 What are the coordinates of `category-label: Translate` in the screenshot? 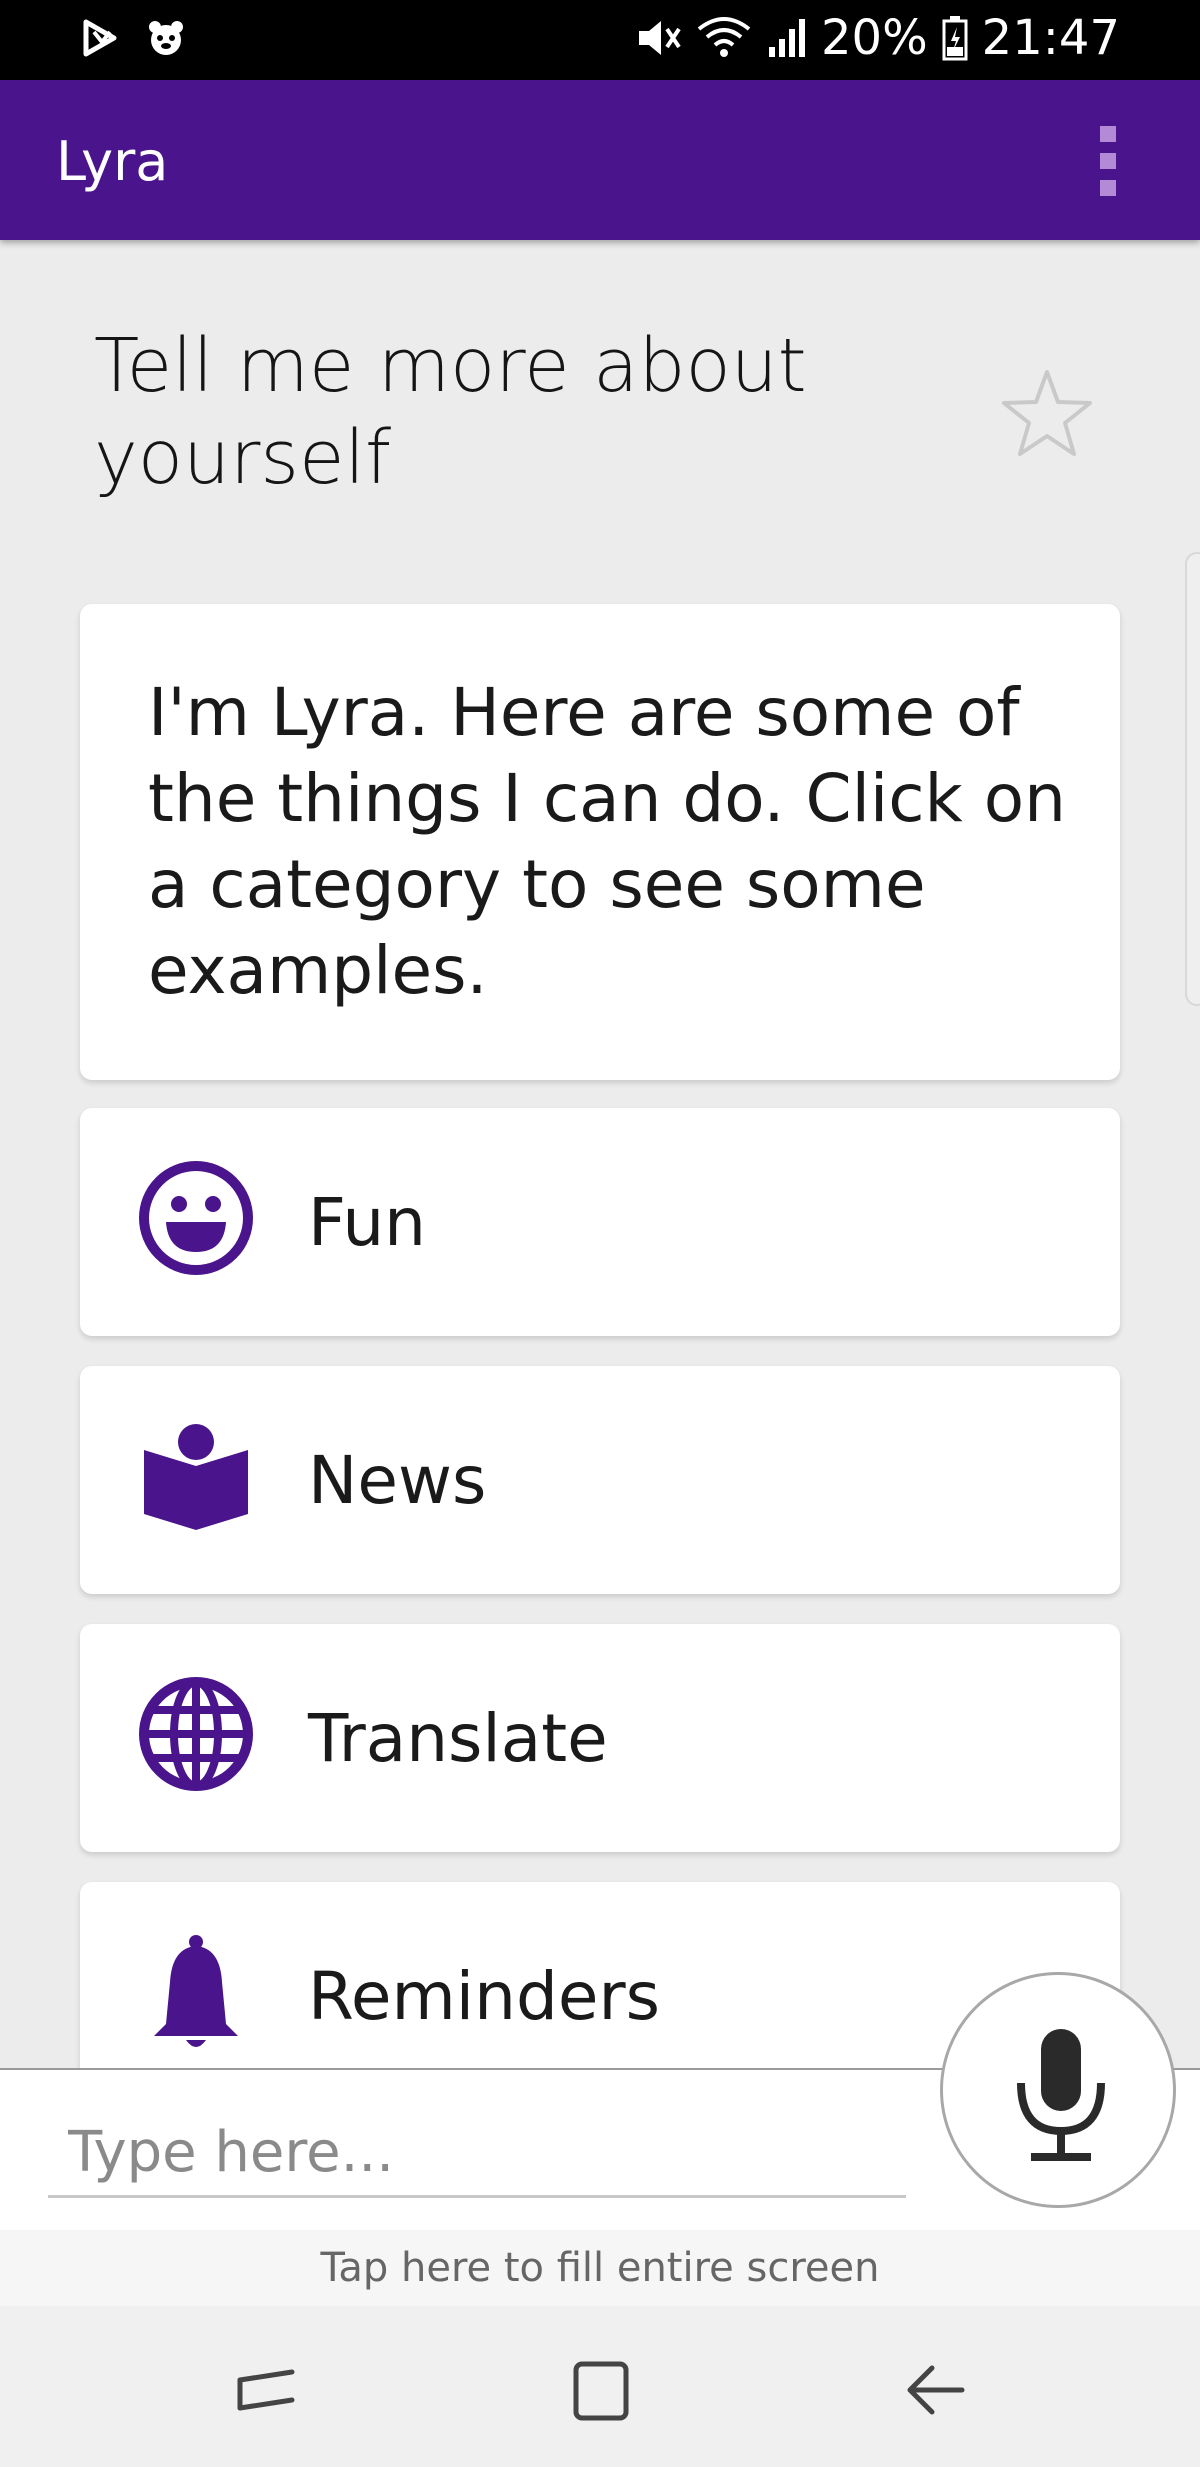 It's located at (458, 1738).